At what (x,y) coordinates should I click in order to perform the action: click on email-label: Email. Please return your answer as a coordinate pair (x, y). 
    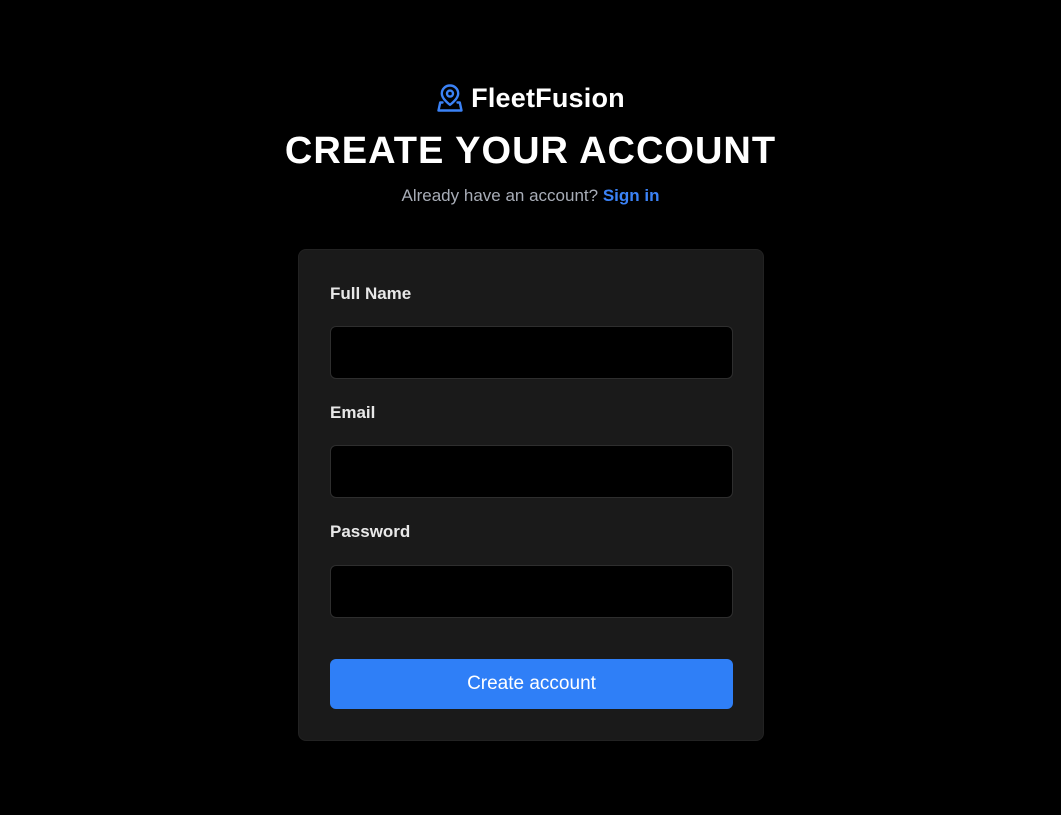
    Looking at the image, I should click on (353, 412).